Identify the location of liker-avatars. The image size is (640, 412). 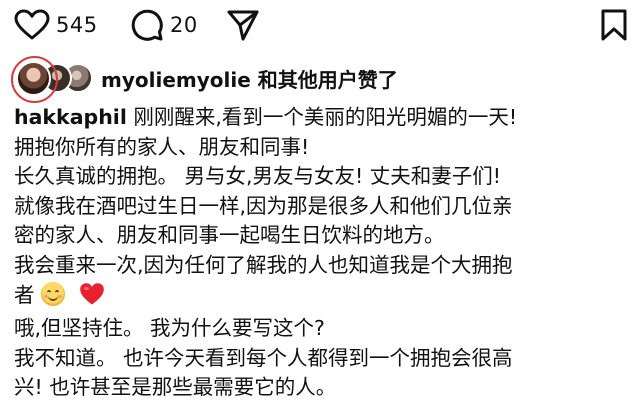
(52, 79).